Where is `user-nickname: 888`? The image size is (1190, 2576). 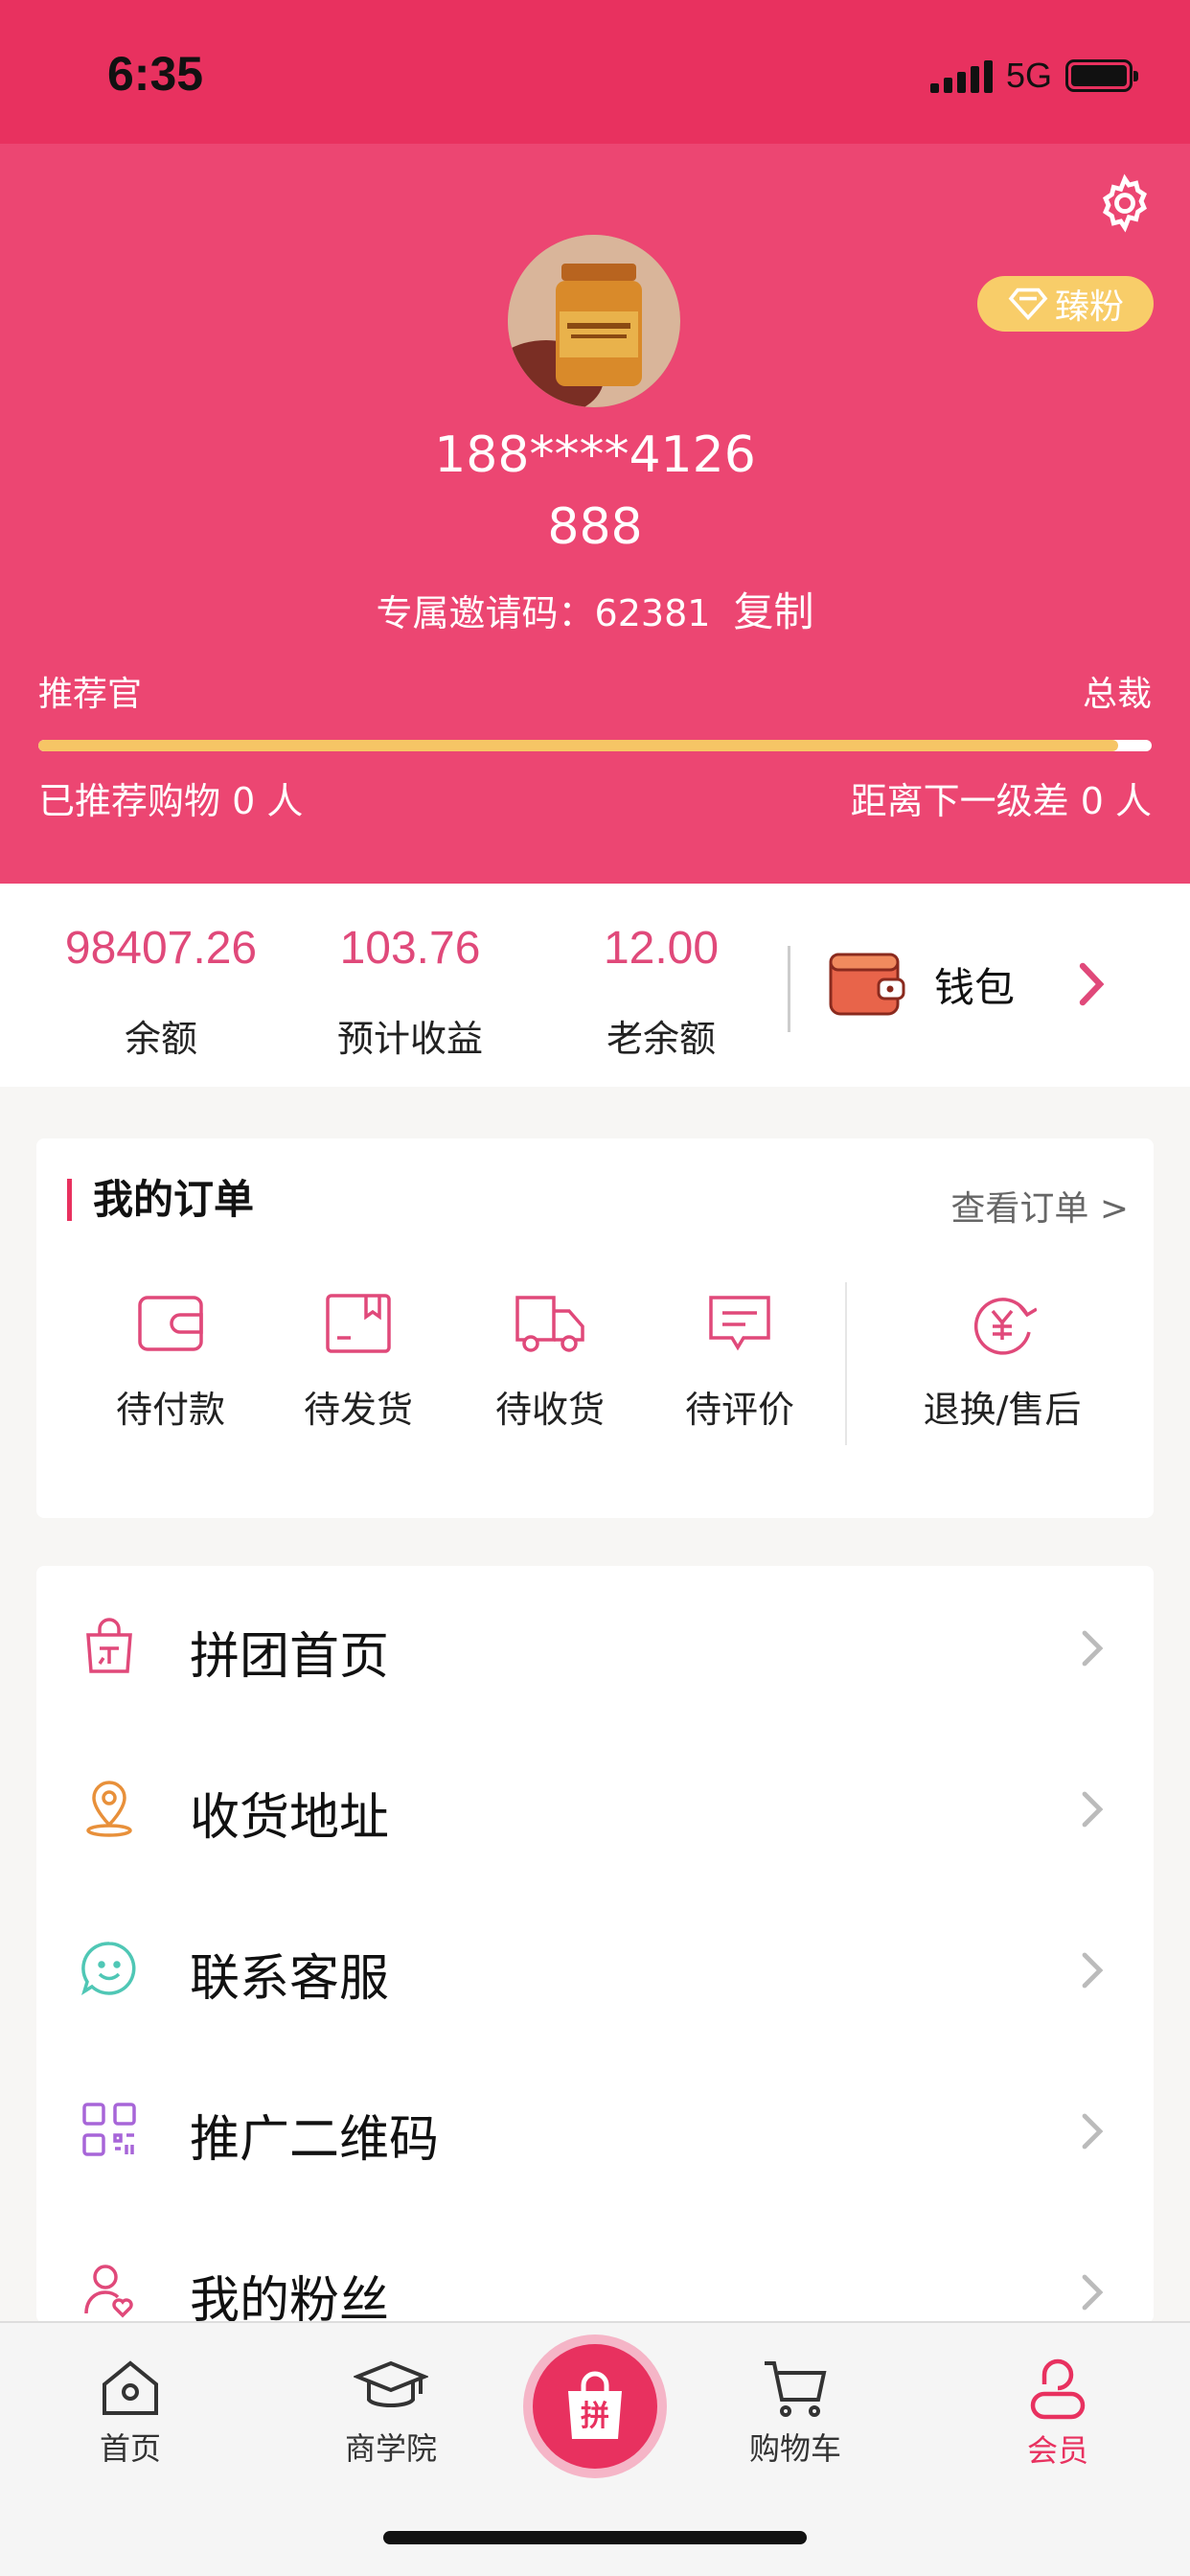 user-nickname: 888 is located at coordinates (595, 527).